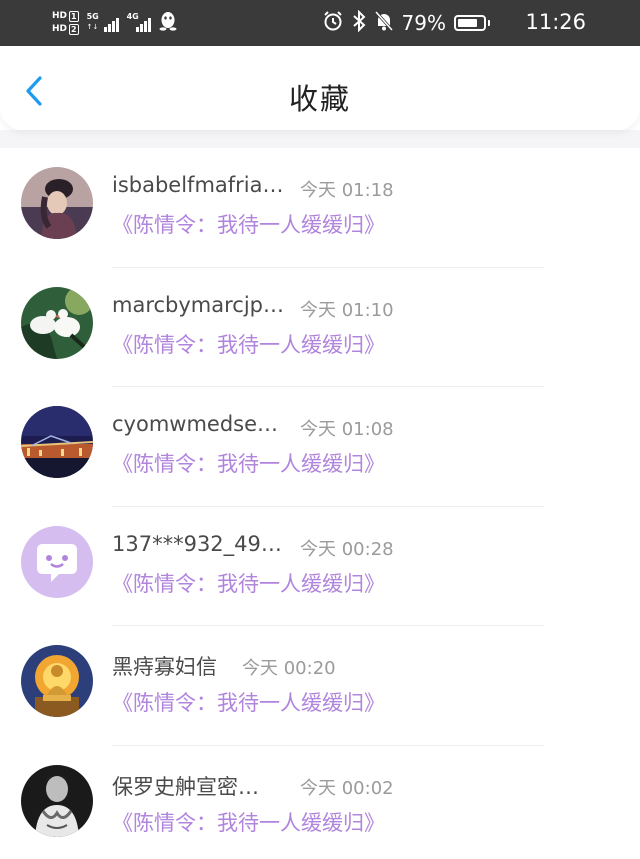  I want to click on signal-5g: 5G ↑↓, so click(103, 23).